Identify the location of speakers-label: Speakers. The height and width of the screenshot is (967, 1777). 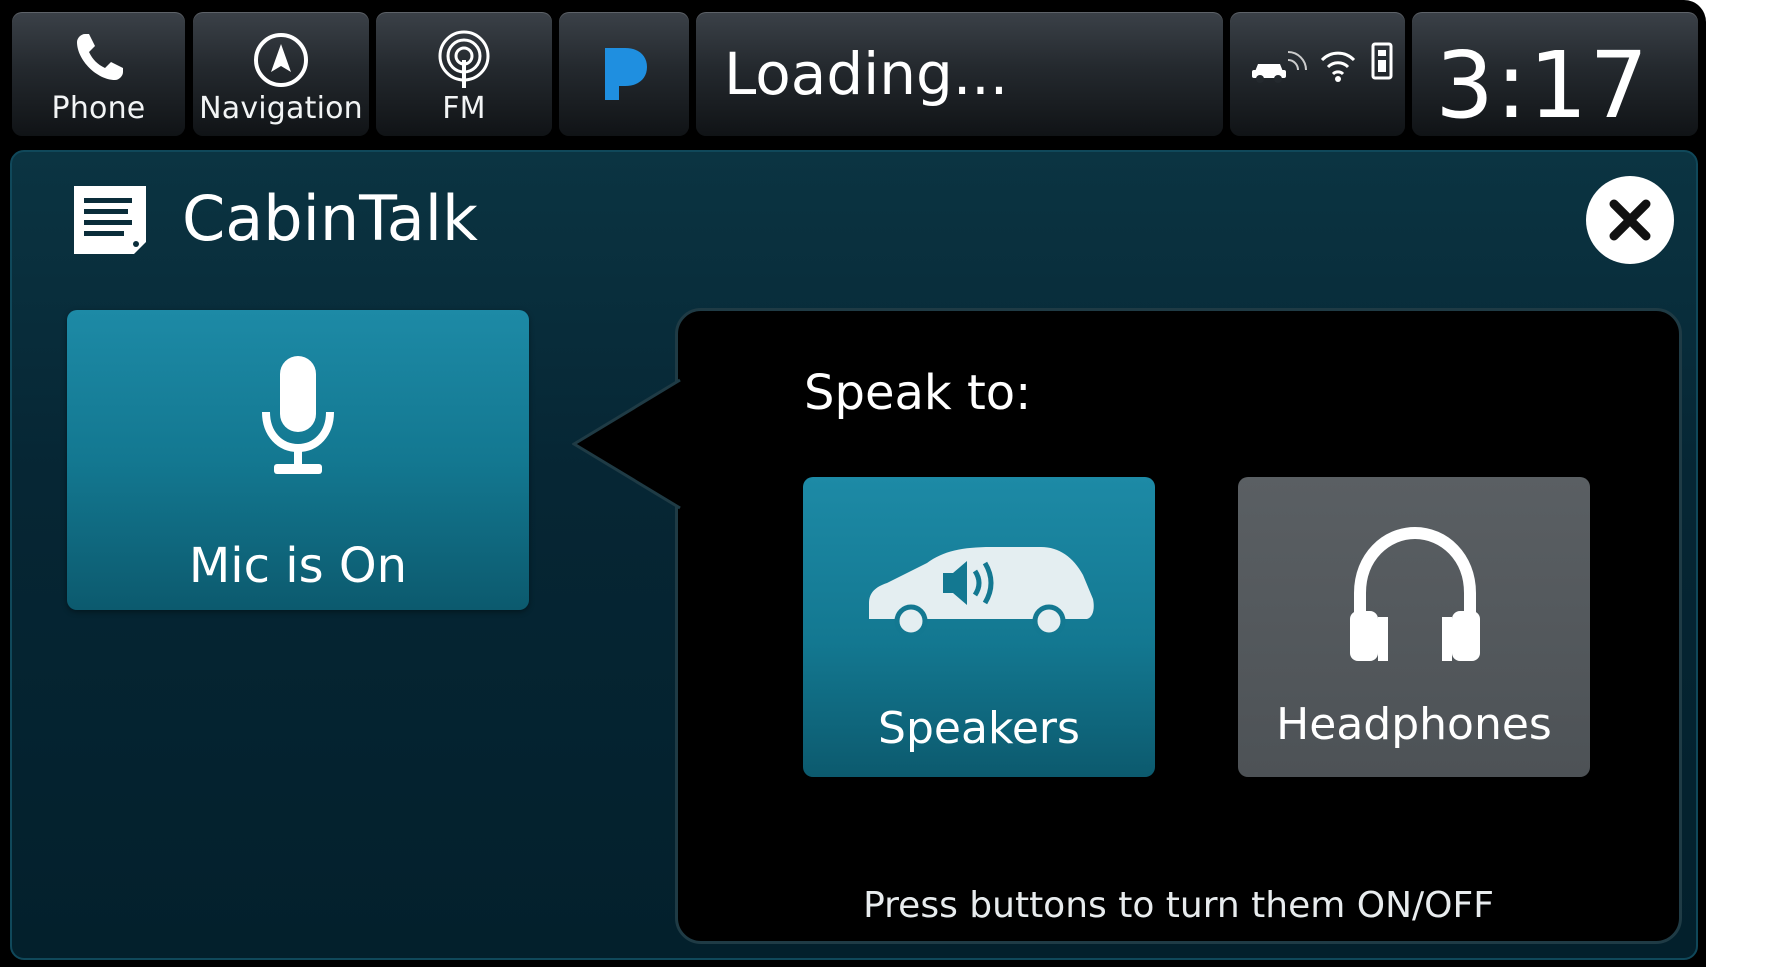
(979, 728).